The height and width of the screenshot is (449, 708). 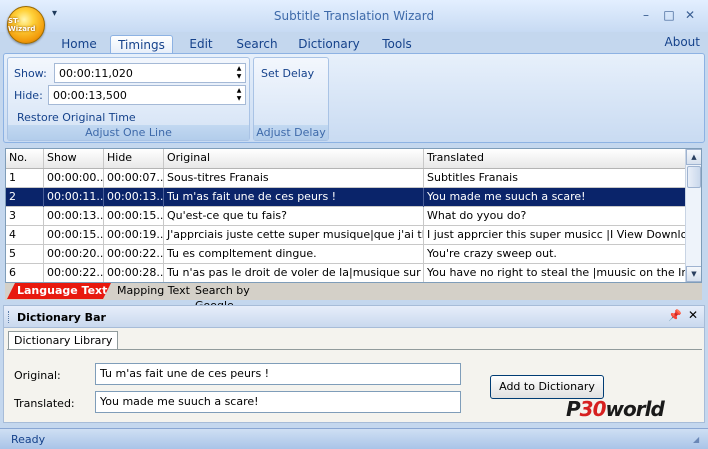 What do you see at coordinates (79, 44) in the screenshot?
I see `tab-home: Home` at bounding box center [79, 44].